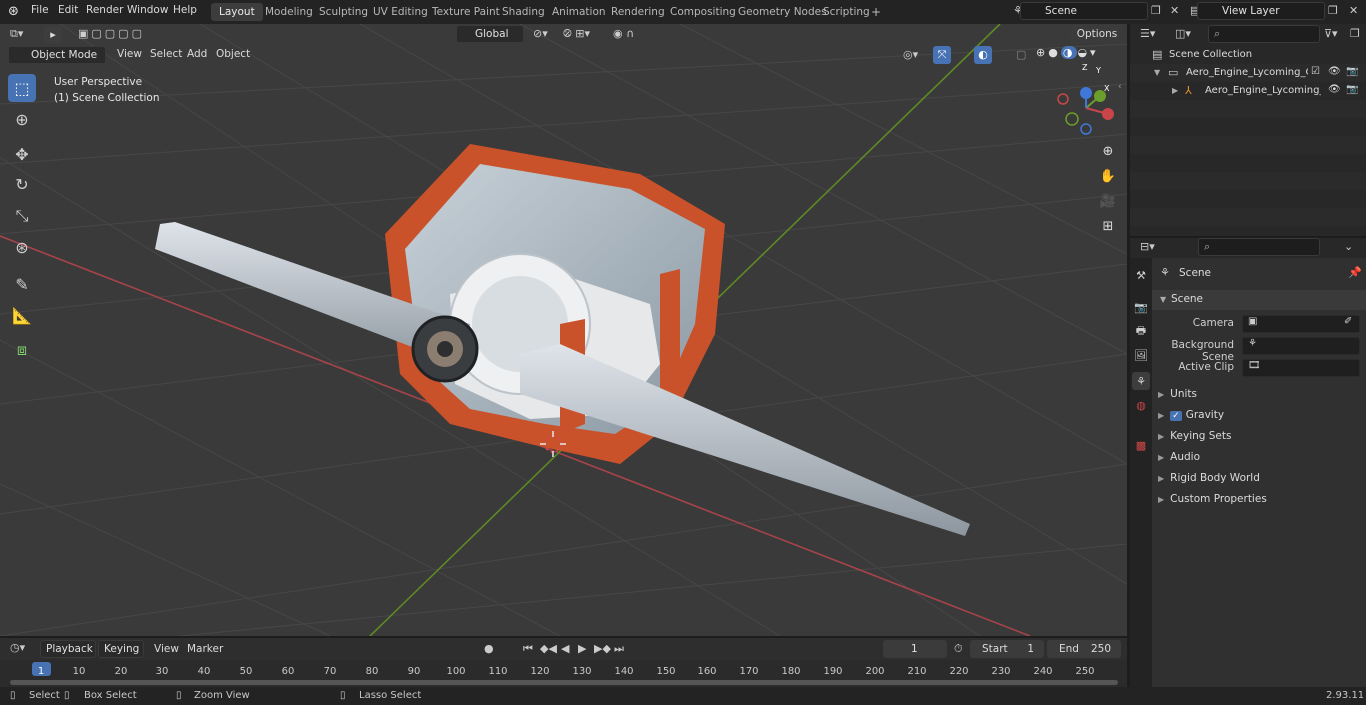 Image resolution: width=1366 pixels, height=705 pixels. What do you see at coordinates (1141, 355) in the screenshot?
I see `view-layer-tab-icon: 🖼` at bounding box center [1141, 355].